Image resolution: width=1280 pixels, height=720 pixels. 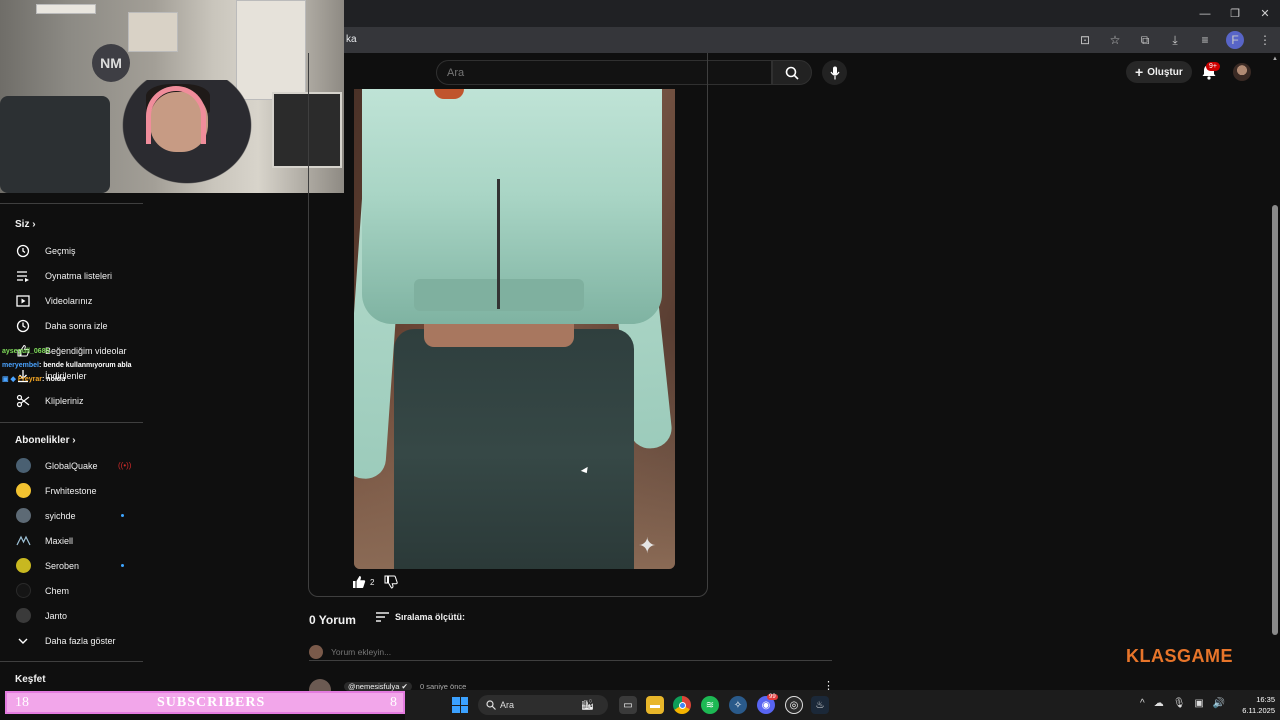 I want to click on plus-icon: +, so click(x=1139, y=72).